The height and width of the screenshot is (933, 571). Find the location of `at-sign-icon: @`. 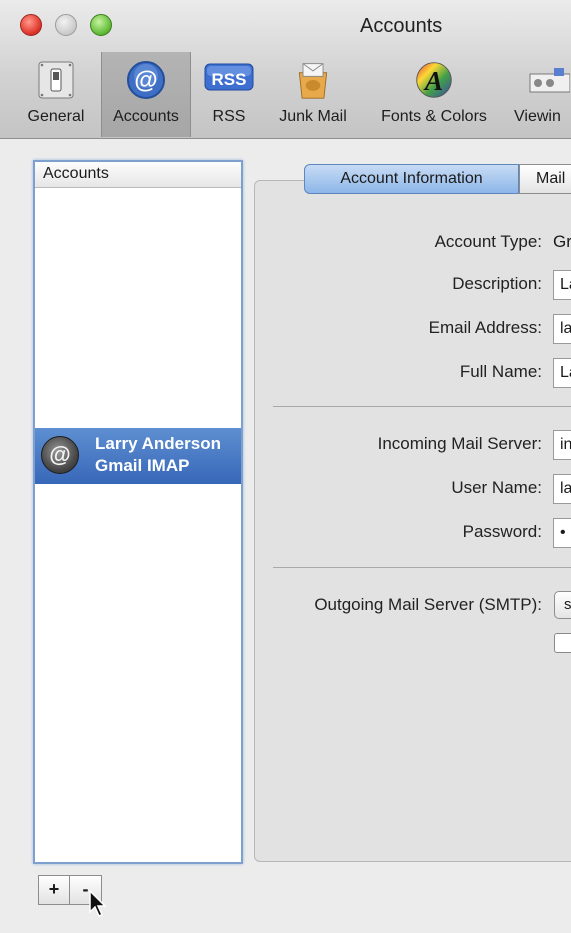

at-sign-icon: @ is located at coordinates (146, 80).